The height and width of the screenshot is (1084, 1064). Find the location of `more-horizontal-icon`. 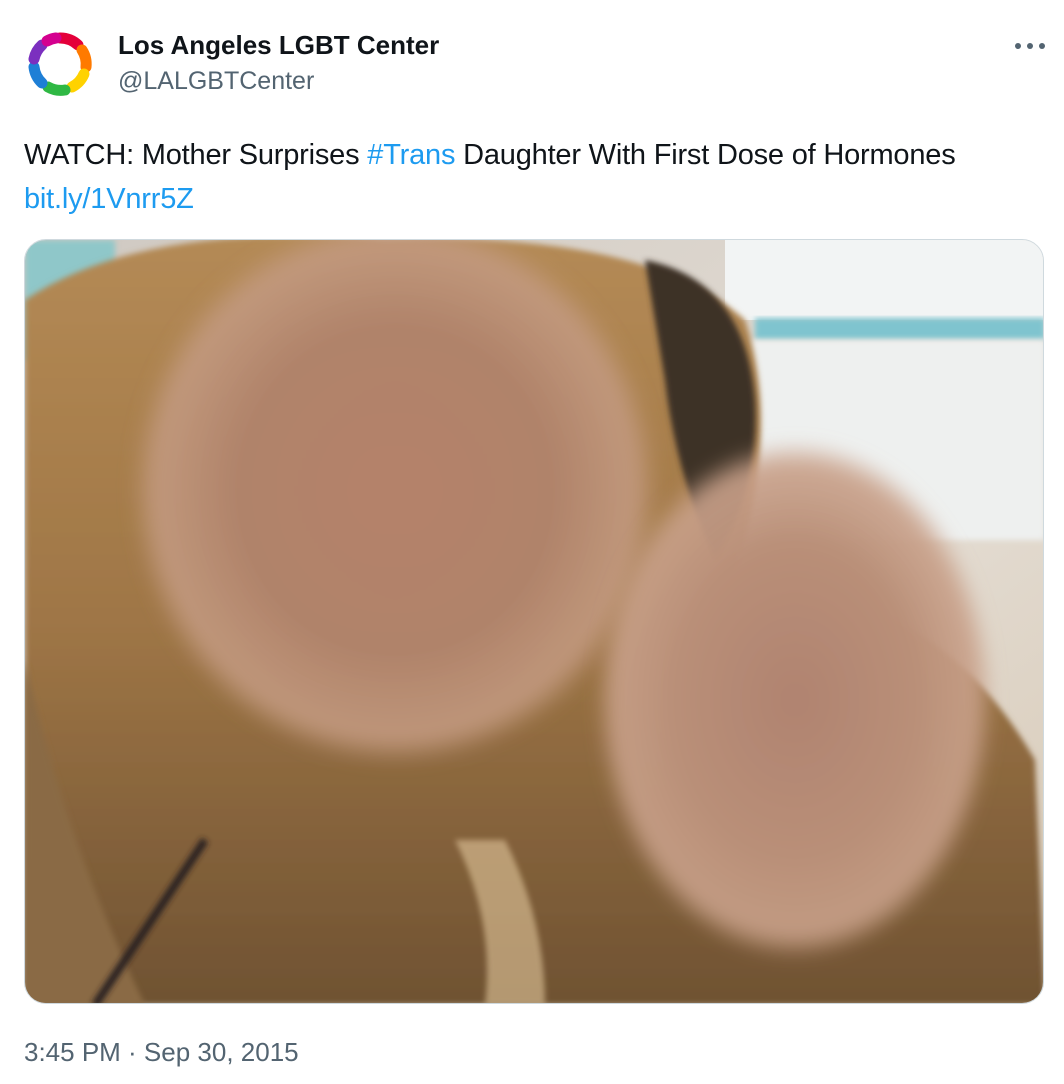

more-horizontal-icon is located at coordinates (1030, 46).